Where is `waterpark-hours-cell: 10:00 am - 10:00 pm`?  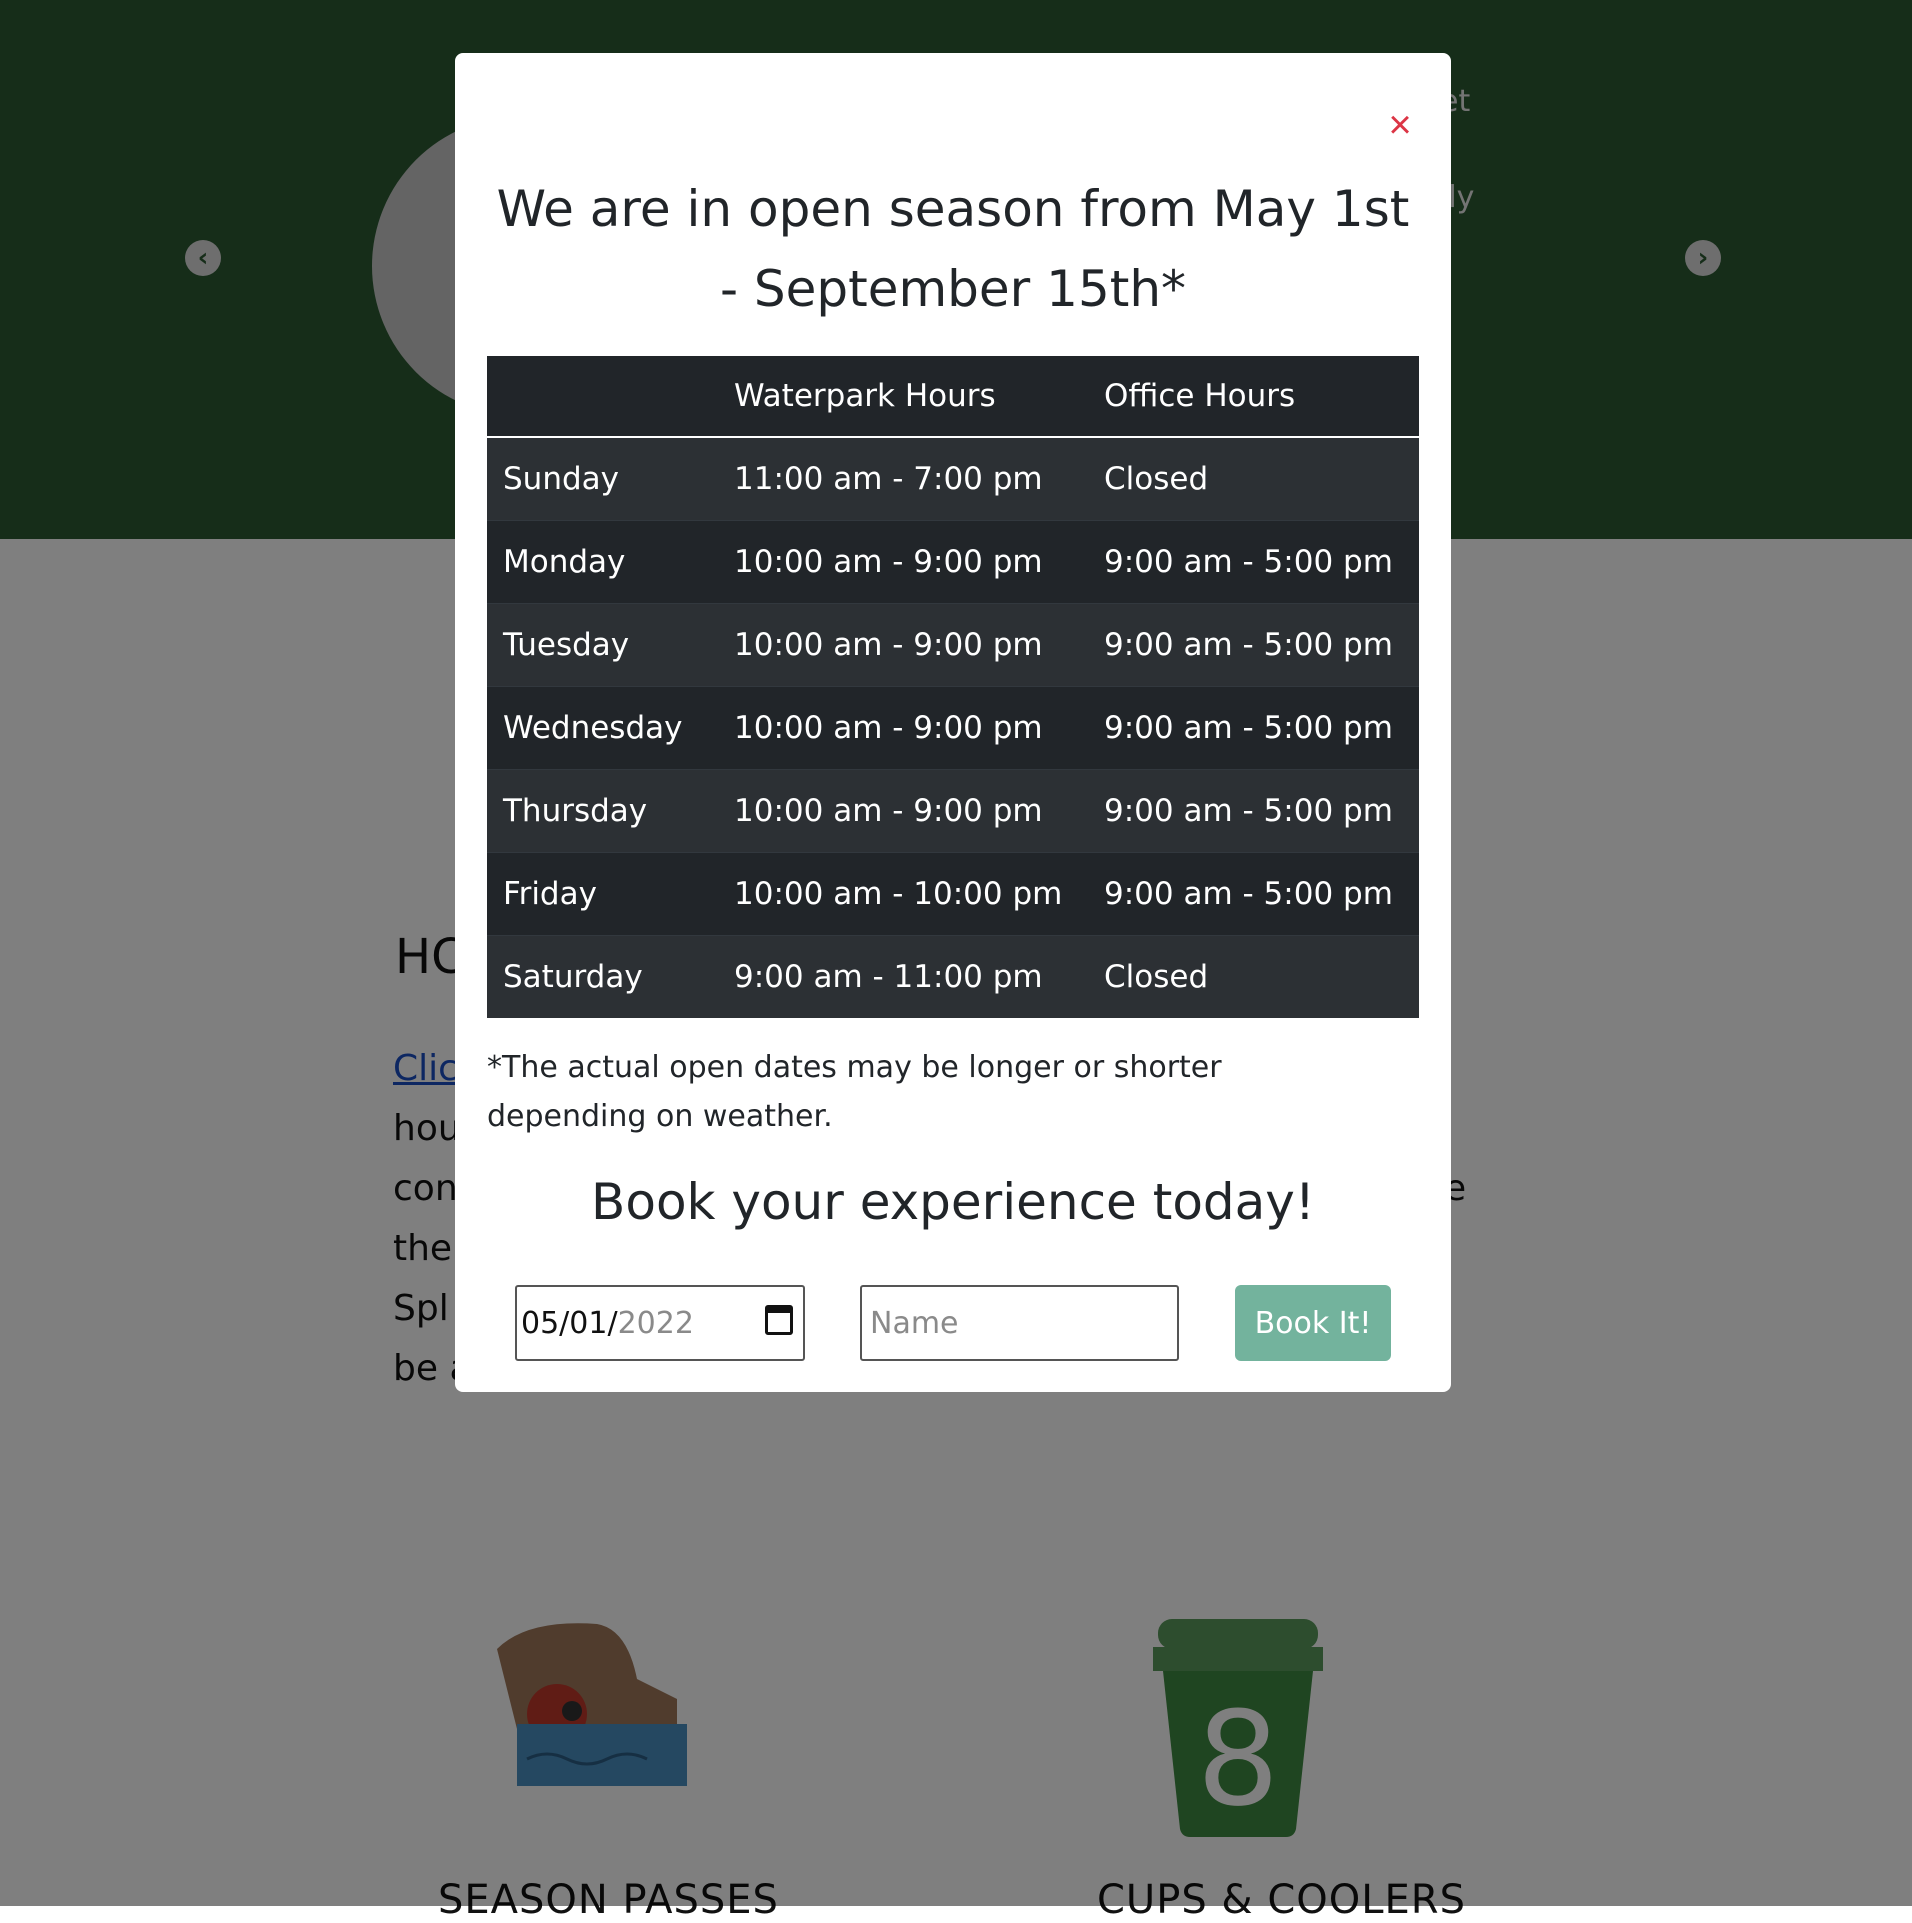 waterpark-hours-cell: 10:00 am - 10:00 pm is located at coordinates (898, 894).